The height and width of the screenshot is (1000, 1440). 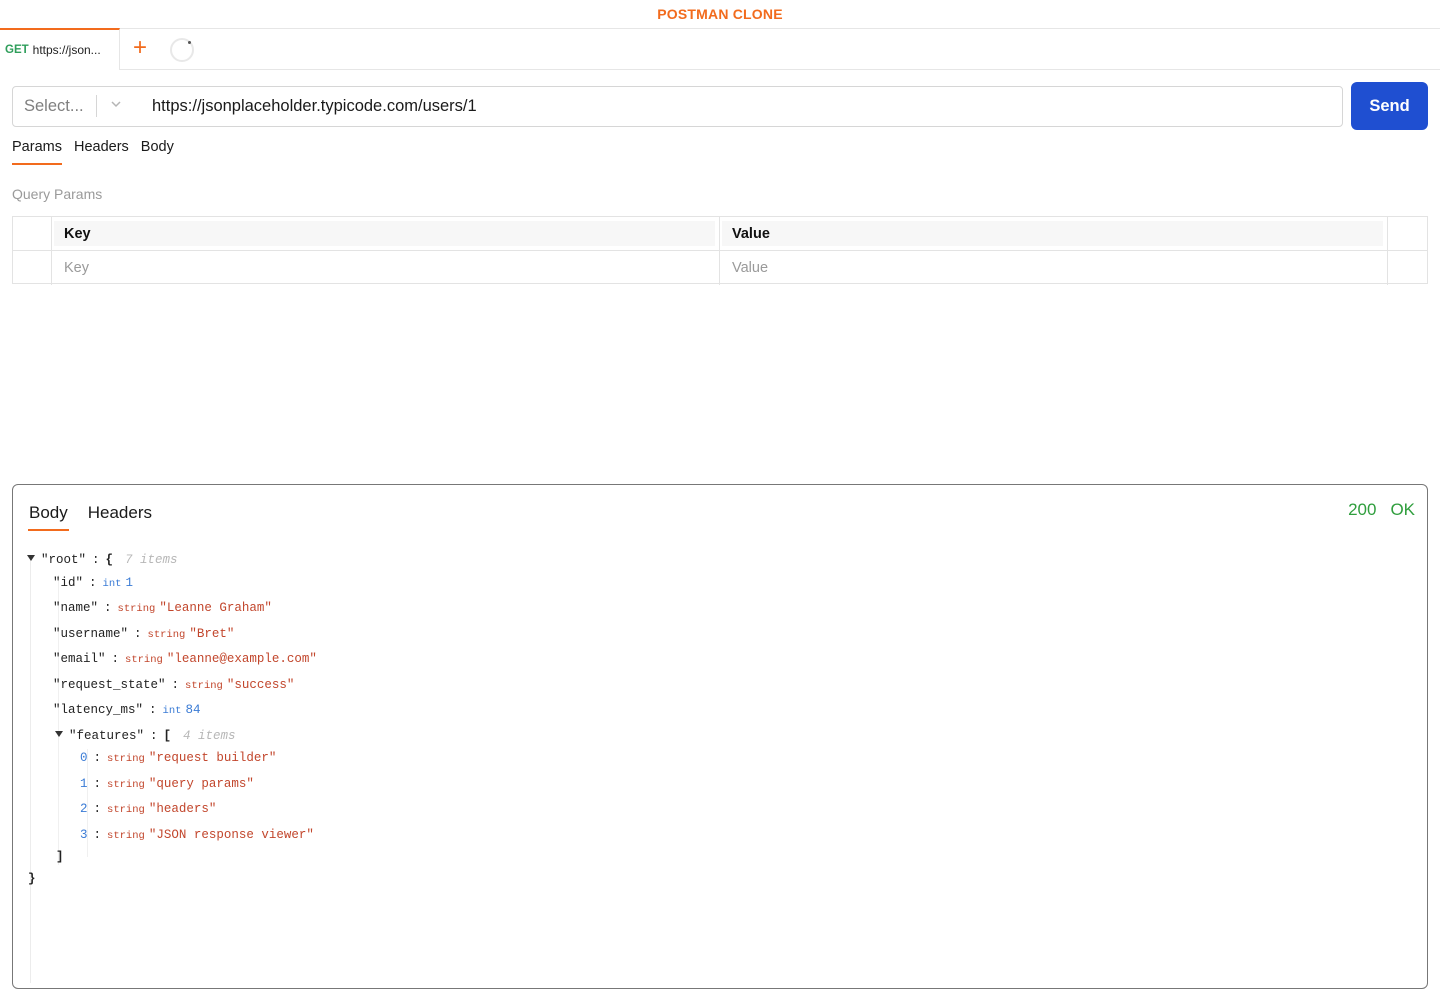 What do you see at coordinates (116, 104) in the screenshot?
I see `chevron-down-icon` at bounding box center [116, 104].